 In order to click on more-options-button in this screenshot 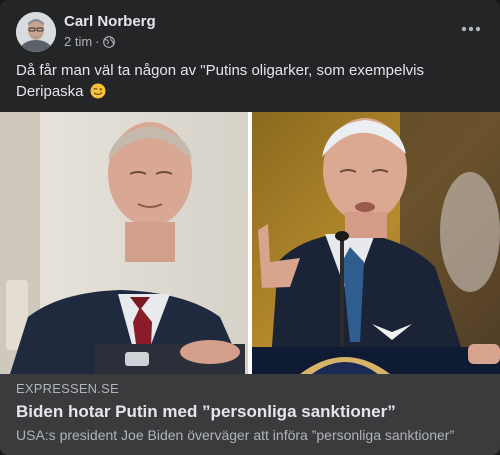, I will do `click(471, 29)`.